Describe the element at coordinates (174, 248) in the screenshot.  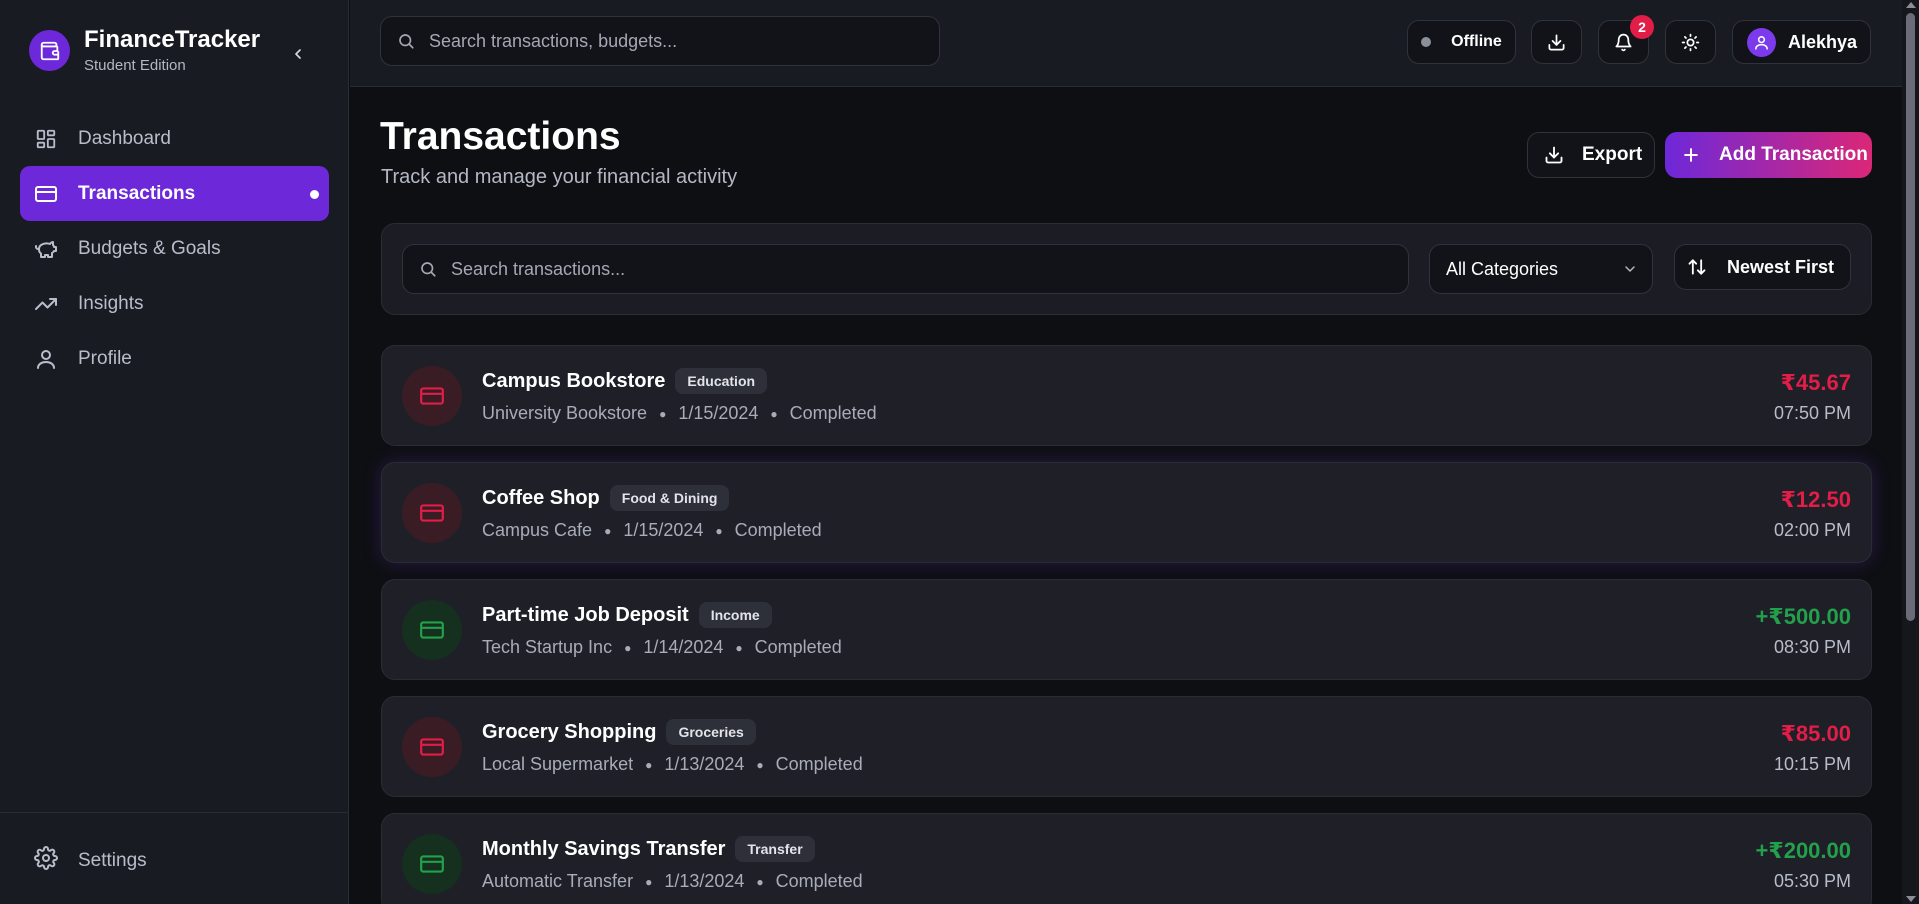
I see `sidebar-item-budgets-goals: Budgets & Goals` at that location.